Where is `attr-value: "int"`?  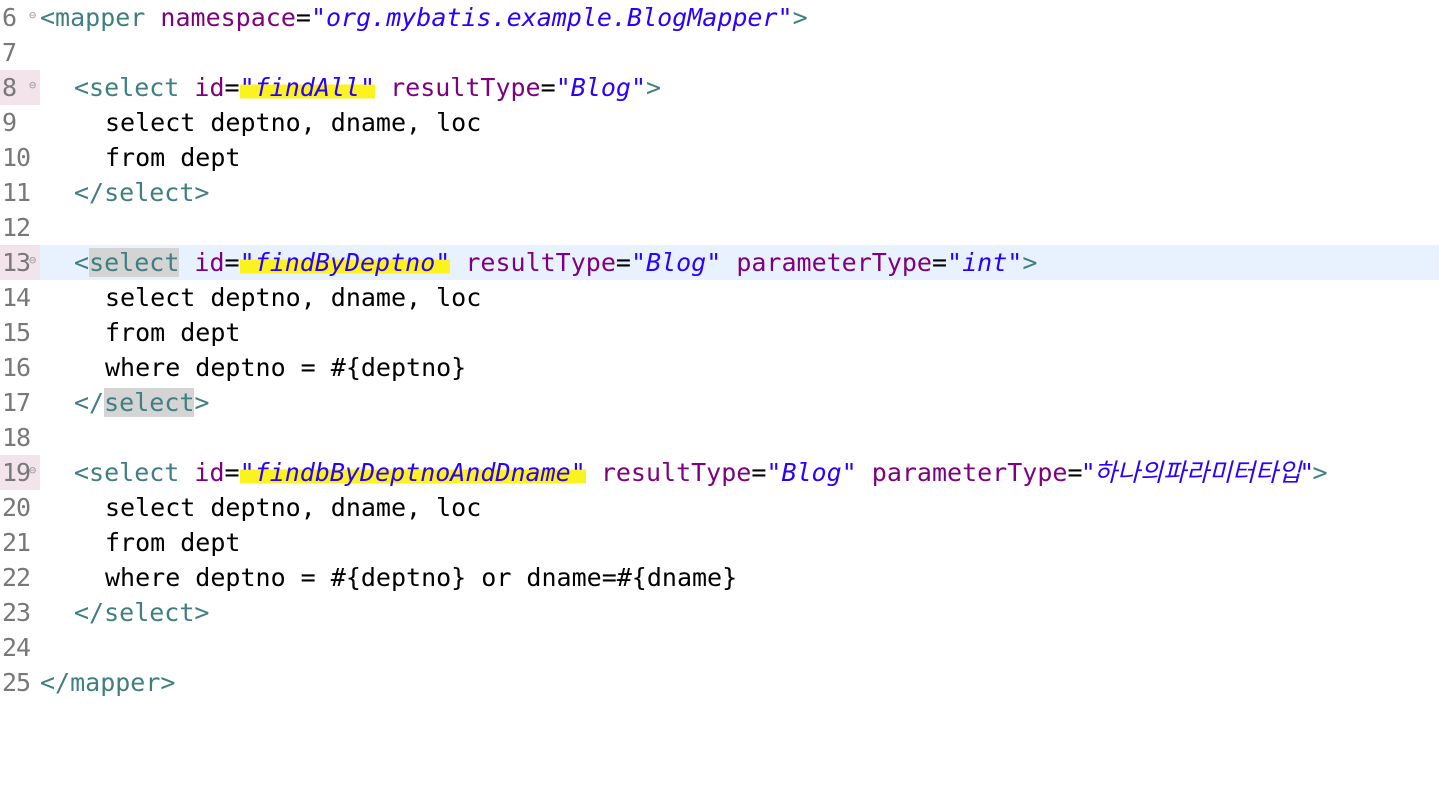 attr-value: "int" is located at coordinates (985, 262).